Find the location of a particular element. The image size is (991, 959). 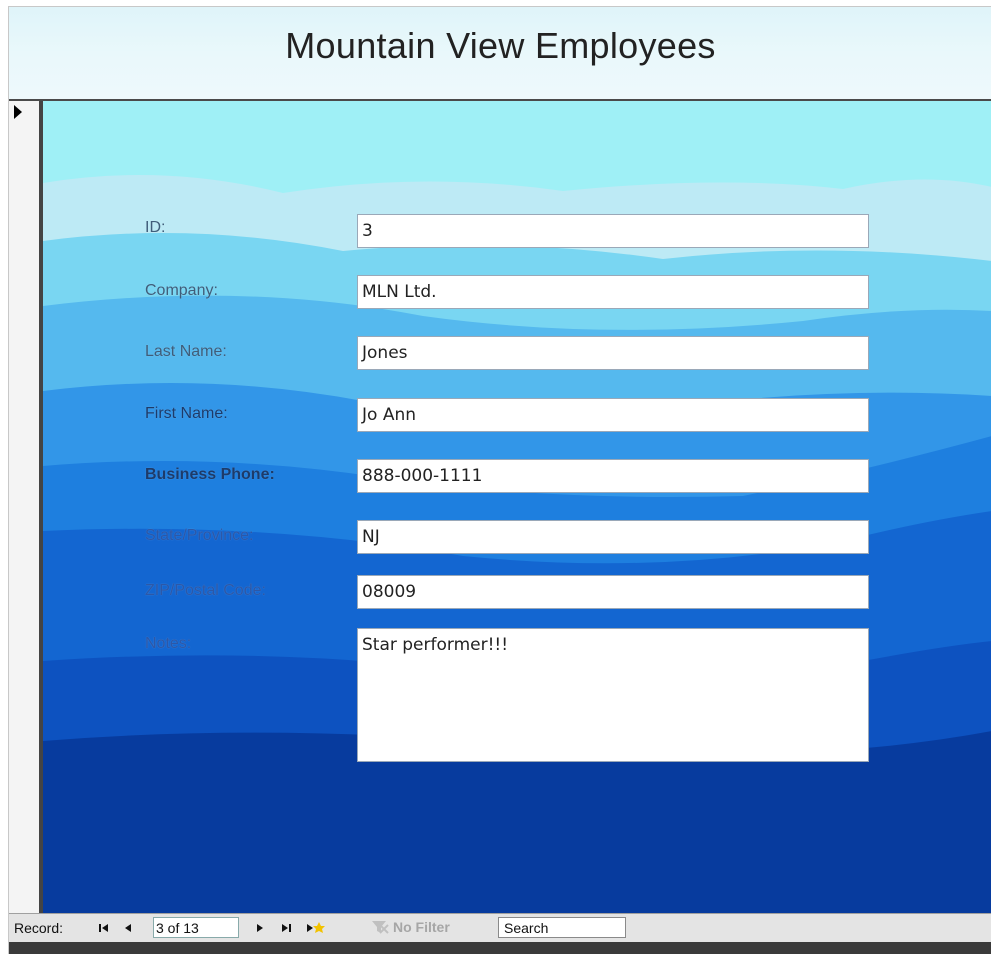

zip-postal-code-label: ZIP/Postal Code: is located at coordinates (205, 590).